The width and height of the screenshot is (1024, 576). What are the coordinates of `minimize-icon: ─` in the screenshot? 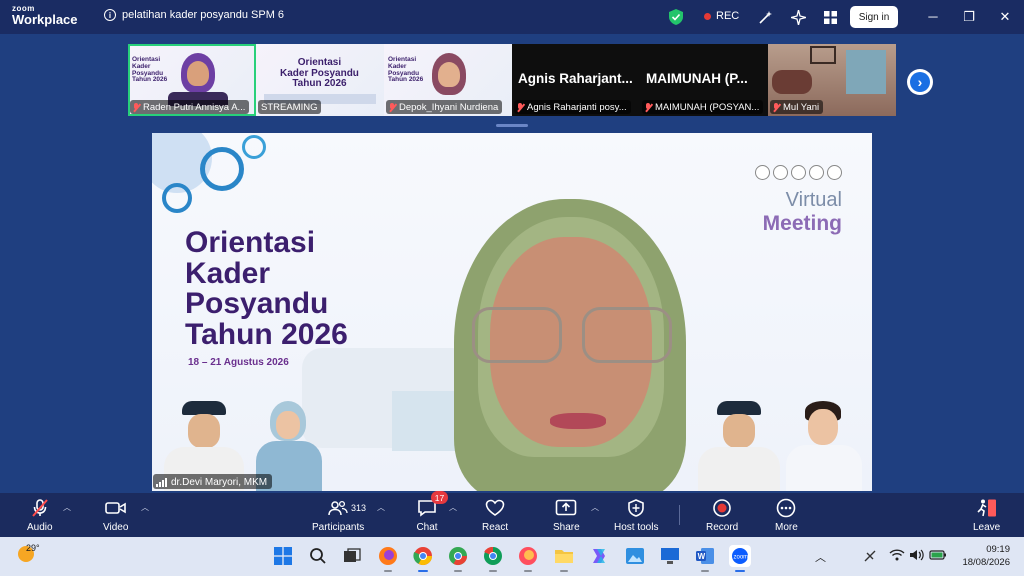 It's located at (933, 16).